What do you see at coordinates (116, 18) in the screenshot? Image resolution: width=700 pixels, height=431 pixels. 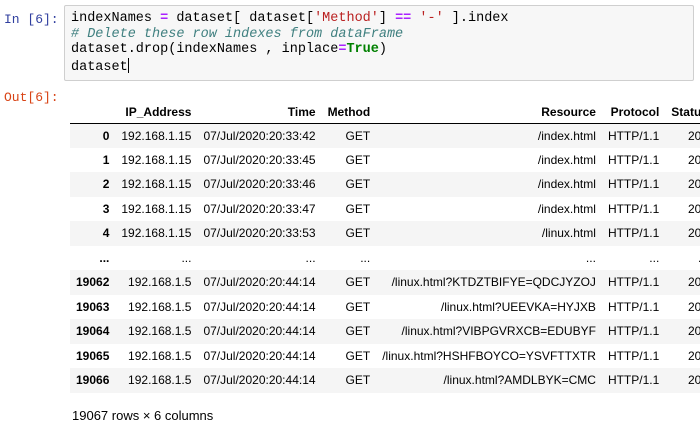 I see `code-token: indexNames` at bounding box center [116, 18].